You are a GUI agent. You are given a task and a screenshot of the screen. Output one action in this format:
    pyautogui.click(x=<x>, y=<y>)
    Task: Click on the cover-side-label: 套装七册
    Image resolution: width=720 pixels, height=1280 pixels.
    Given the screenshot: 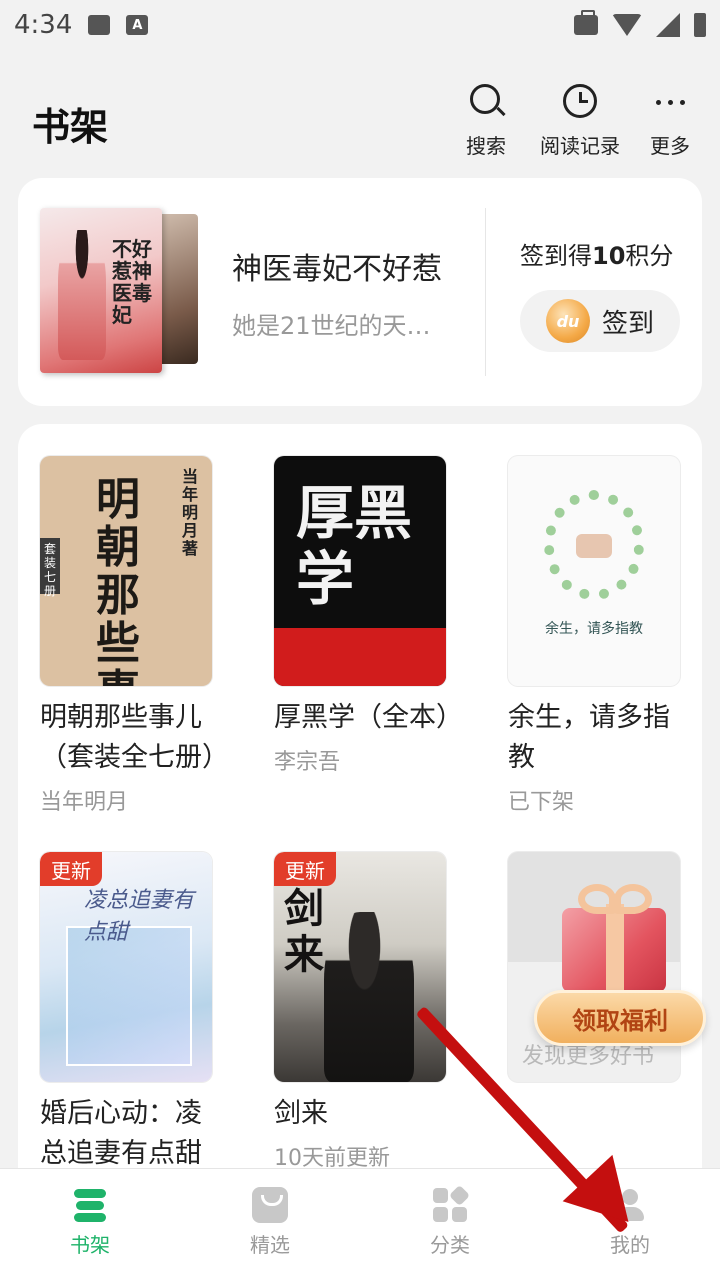 What is the action you would take?
    pyautogui.click(x=50, y=568)
    